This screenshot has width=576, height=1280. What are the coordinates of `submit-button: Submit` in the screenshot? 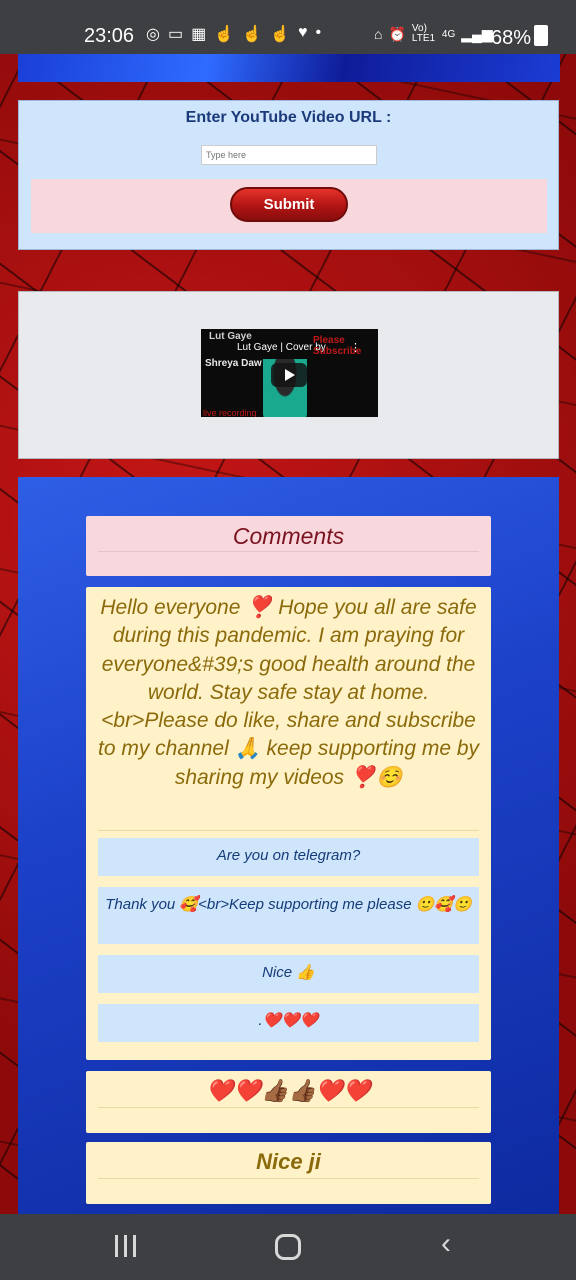 It's located at (289, 204).